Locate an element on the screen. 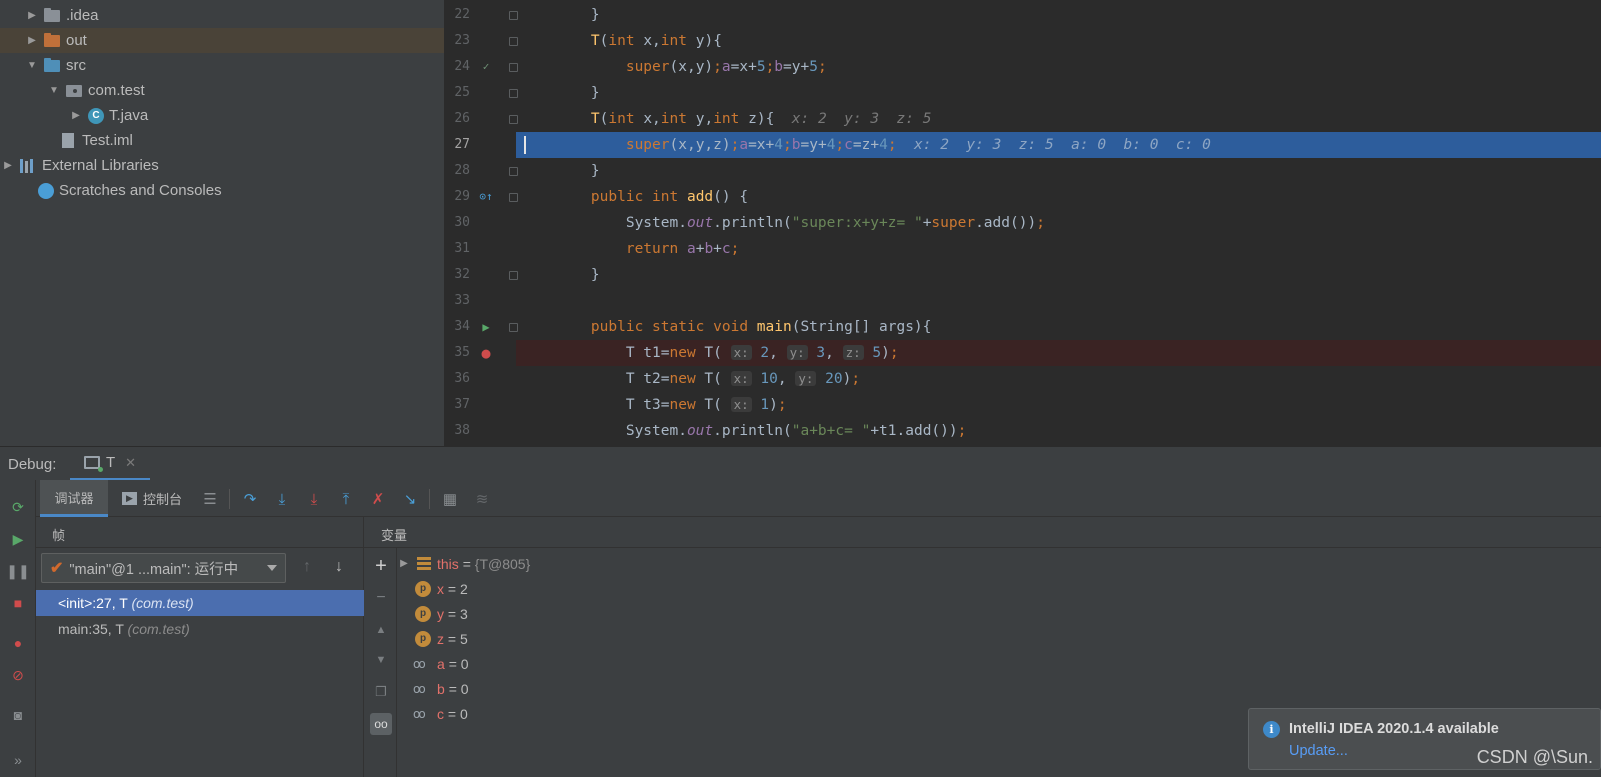 This screenshot has width=1601, height=777. variable-name: a is located at coordinates (441, 663).